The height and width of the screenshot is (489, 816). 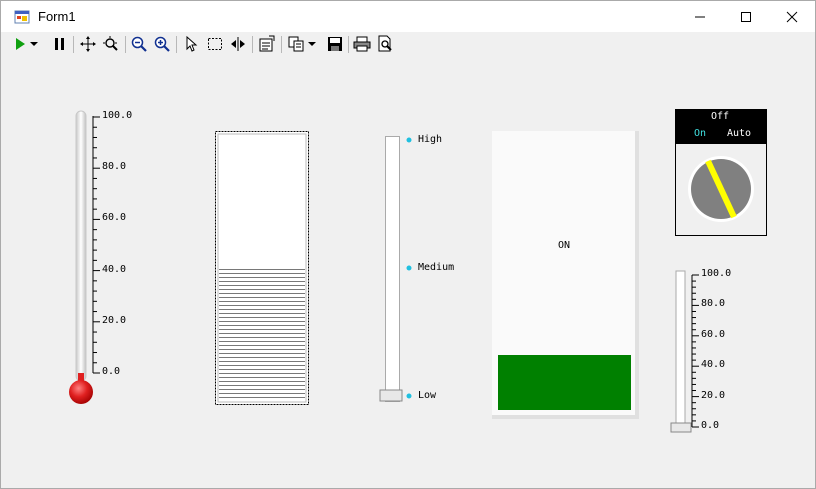 What do you see at coordinates (114, 320) in the screenshot?
I see `thermometer-tick-label: 20.0` at bounding box center [114, 320].